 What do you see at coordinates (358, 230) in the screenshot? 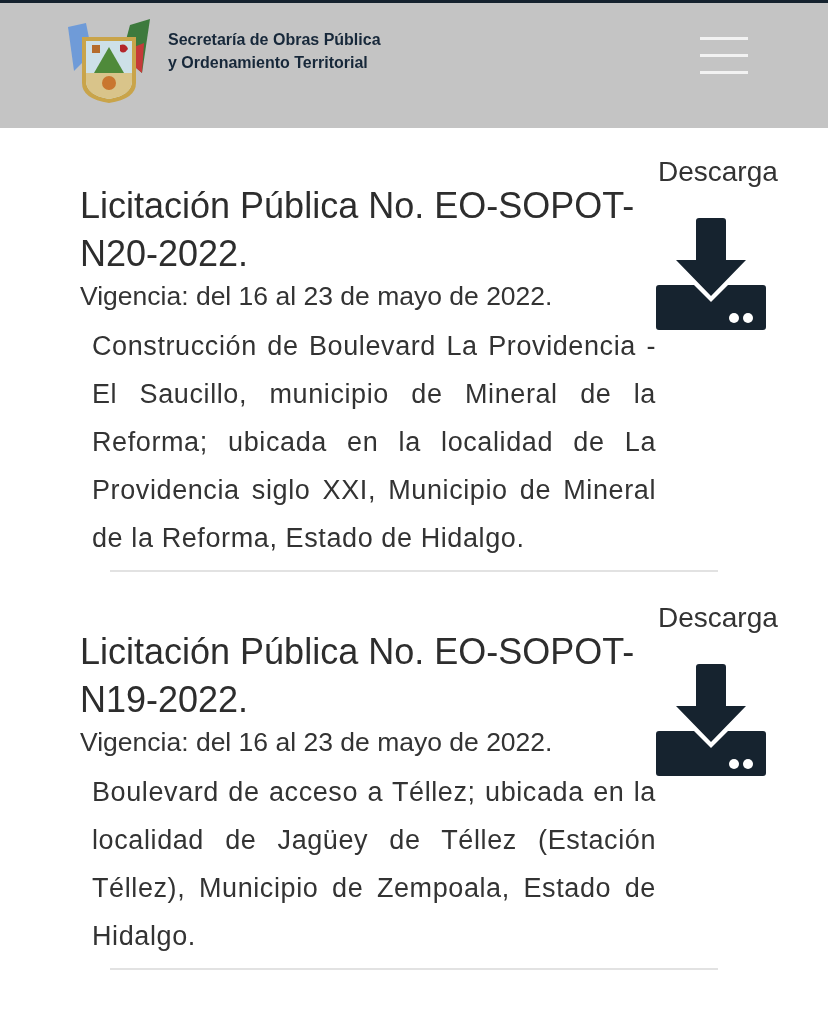
I see `tender-title: Licitación Pública No. EO-SOPOT-N20-2022.` at bounding box center [358, 230].